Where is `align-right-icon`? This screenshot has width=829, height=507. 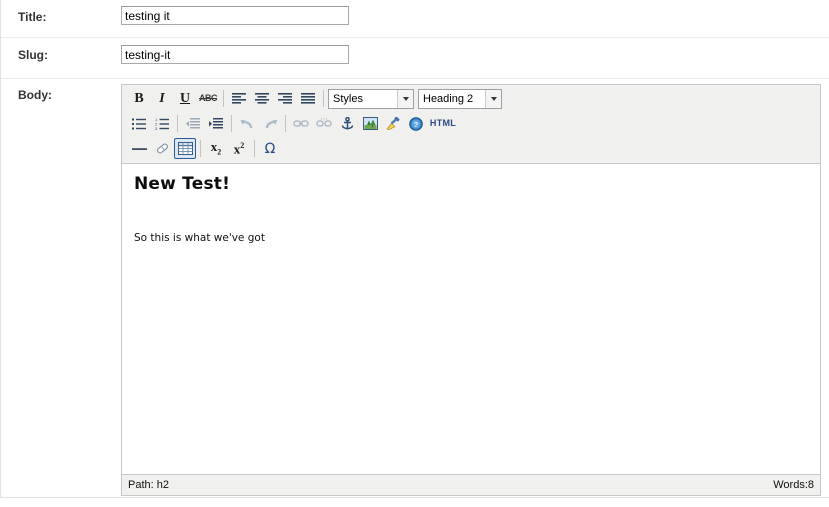
align-right-icon is located at coordinates (285, 98).